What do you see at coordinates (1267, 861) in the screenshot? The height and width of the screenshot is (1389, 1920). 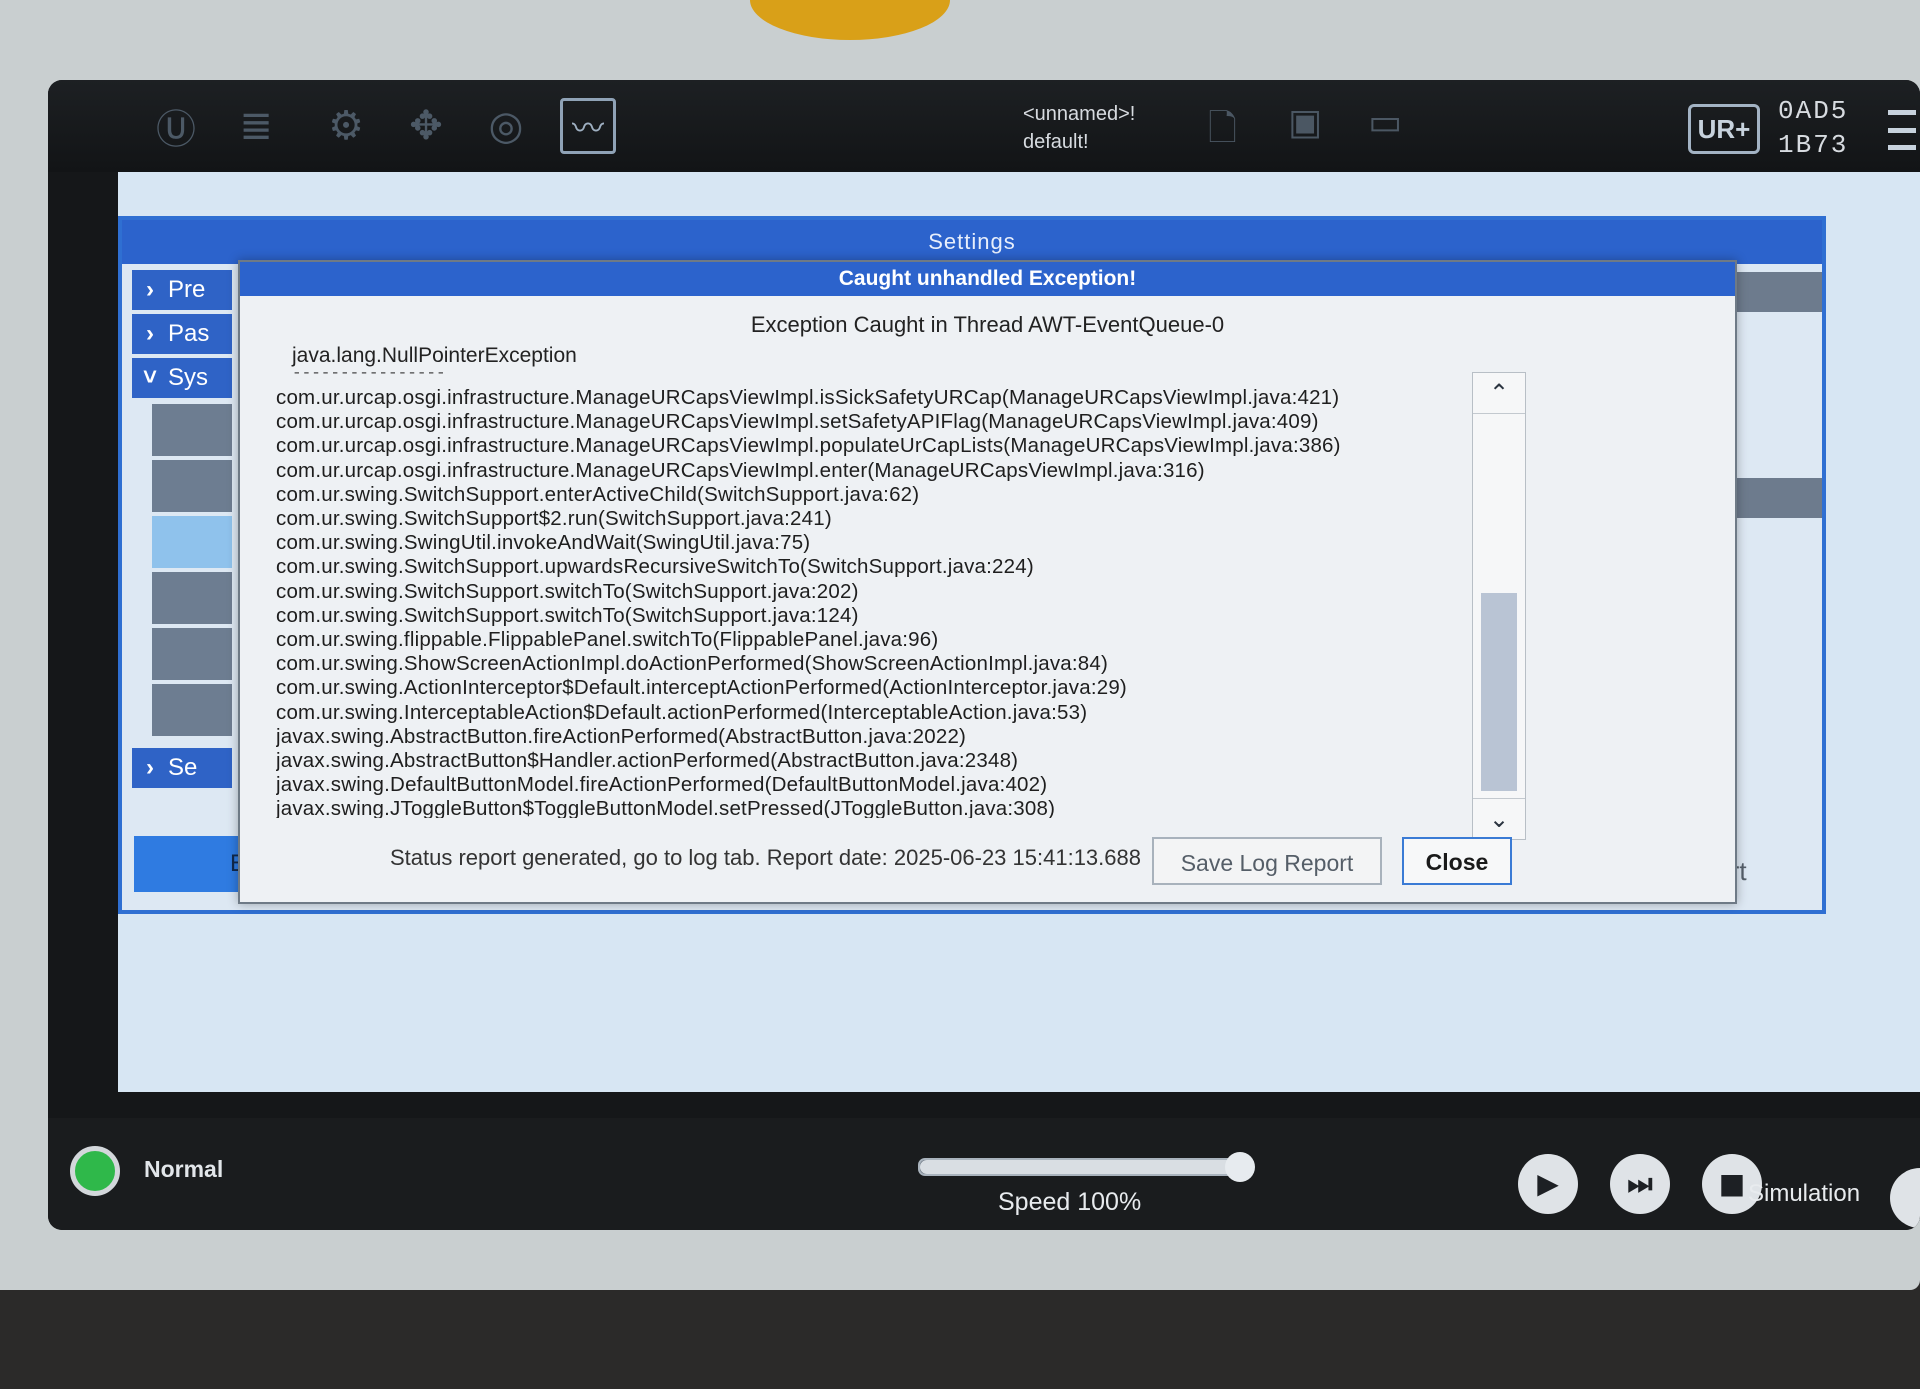 I see `save-log-report-button: Save Log Report` at bounding box center [1267, 861].